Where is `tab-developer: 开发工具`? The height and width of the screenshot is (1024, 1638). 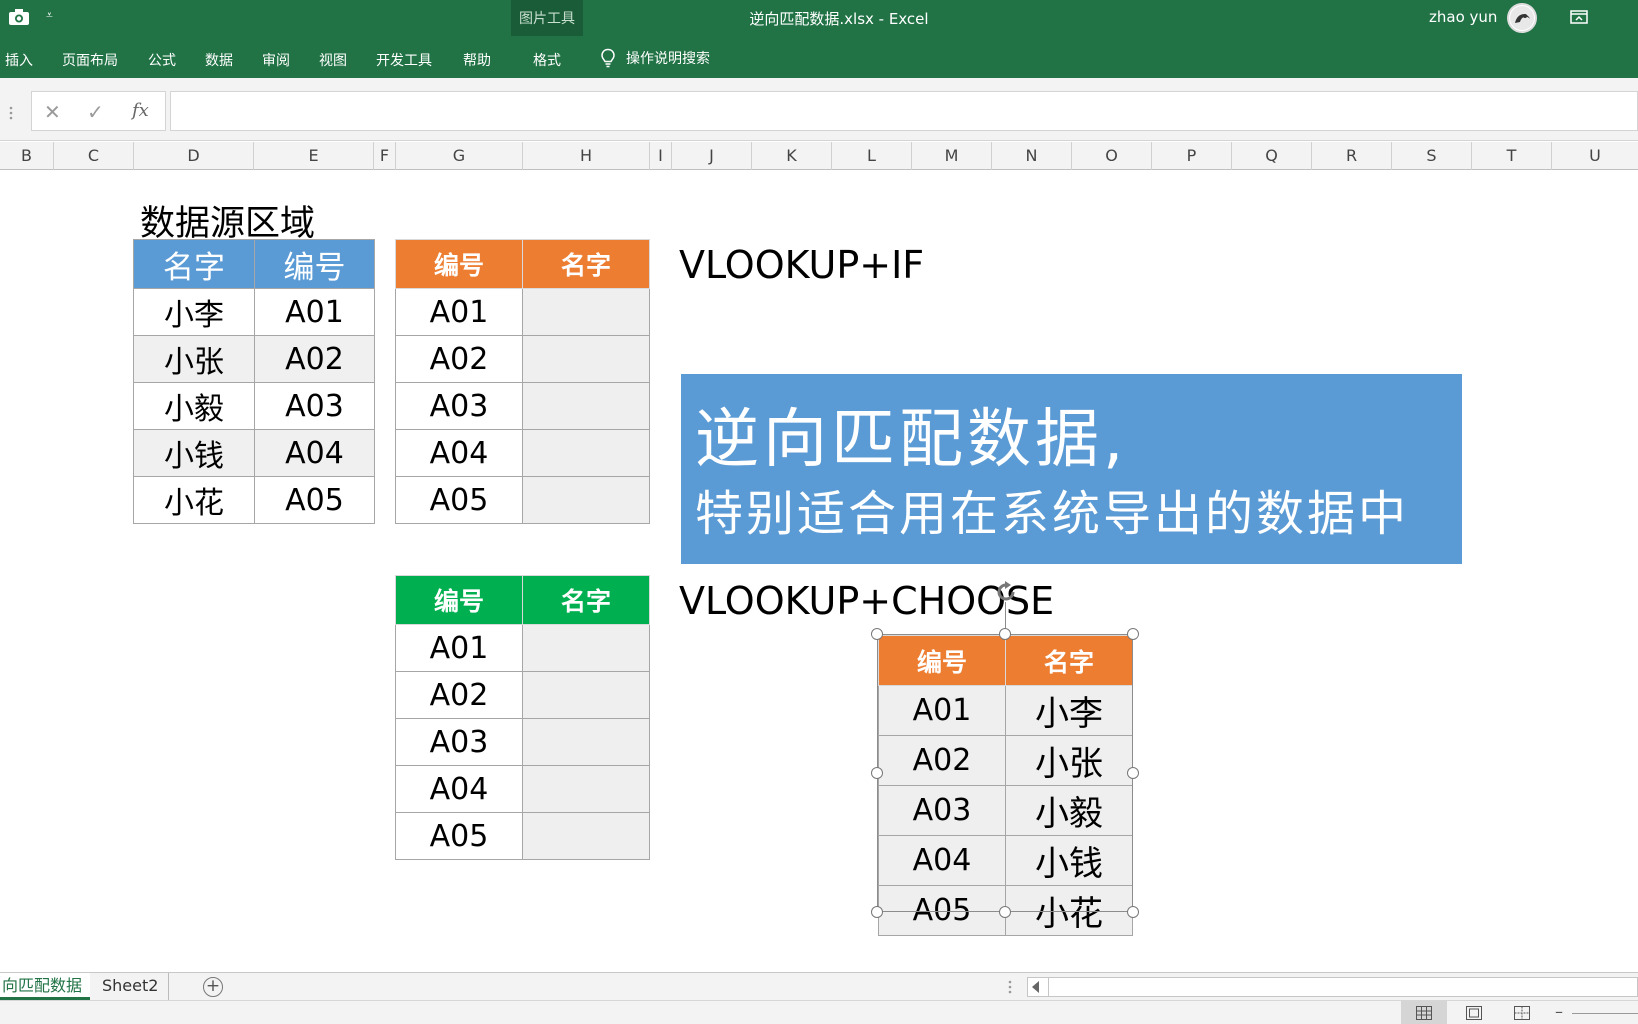
tab-developer: 开发工具 is located at coordinates (404, 60).